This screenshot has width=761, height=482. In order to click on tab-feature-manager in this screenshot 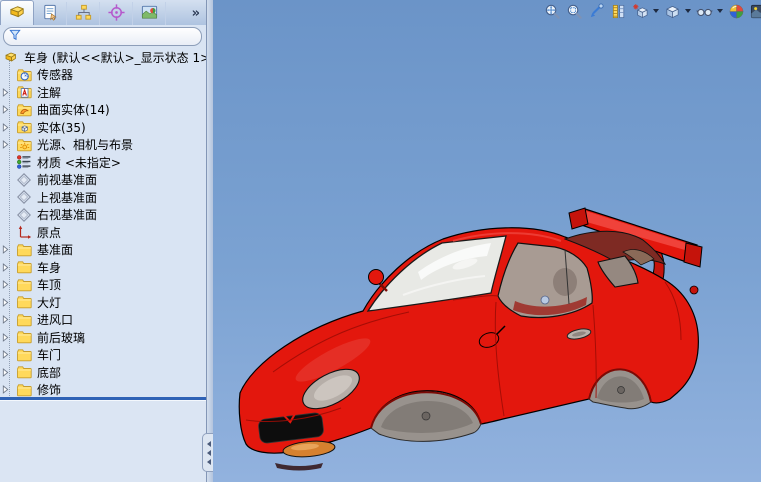, I will do `click(17, 12)`.